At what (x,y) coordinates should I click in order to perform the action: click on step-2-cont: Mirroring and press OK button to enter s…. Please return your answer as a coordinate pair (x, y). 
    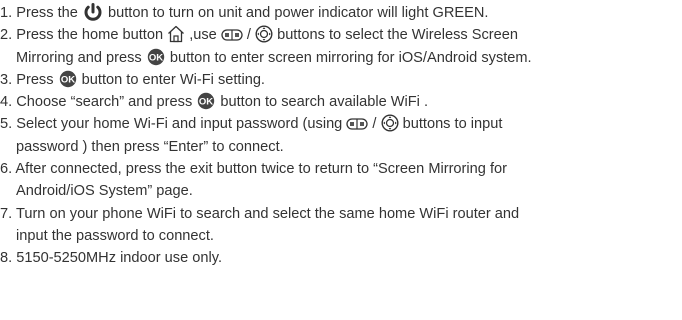
    Looking at the image, I should click on (341, 58).